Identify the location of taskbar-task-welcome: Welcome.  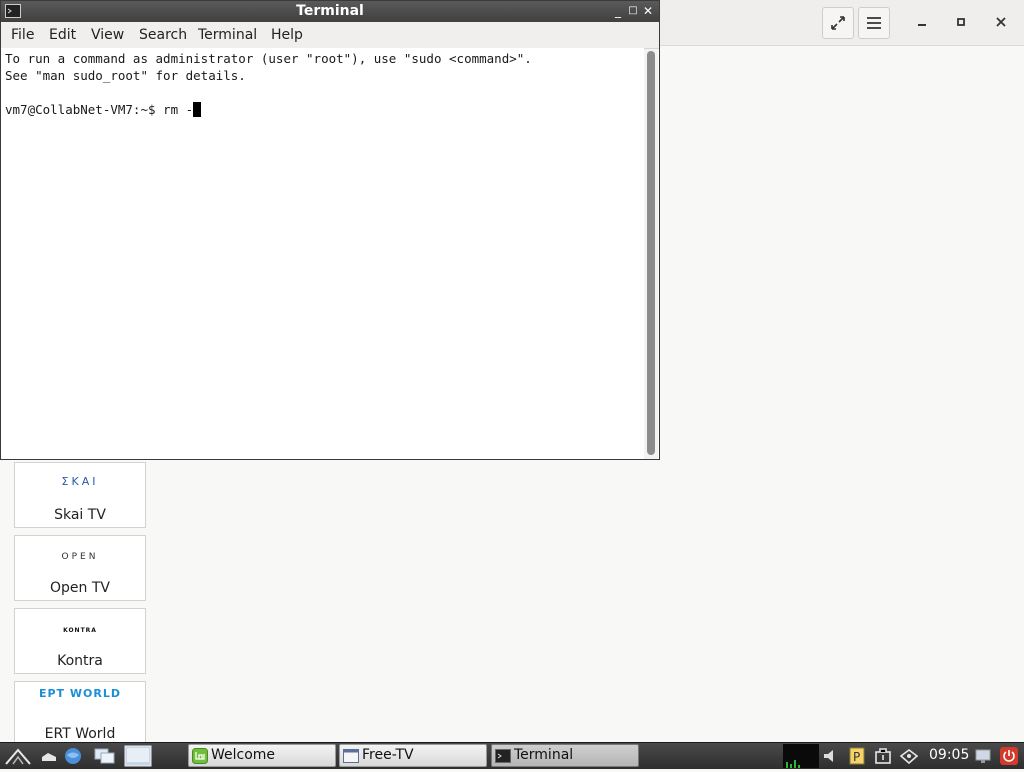
(262, 755).